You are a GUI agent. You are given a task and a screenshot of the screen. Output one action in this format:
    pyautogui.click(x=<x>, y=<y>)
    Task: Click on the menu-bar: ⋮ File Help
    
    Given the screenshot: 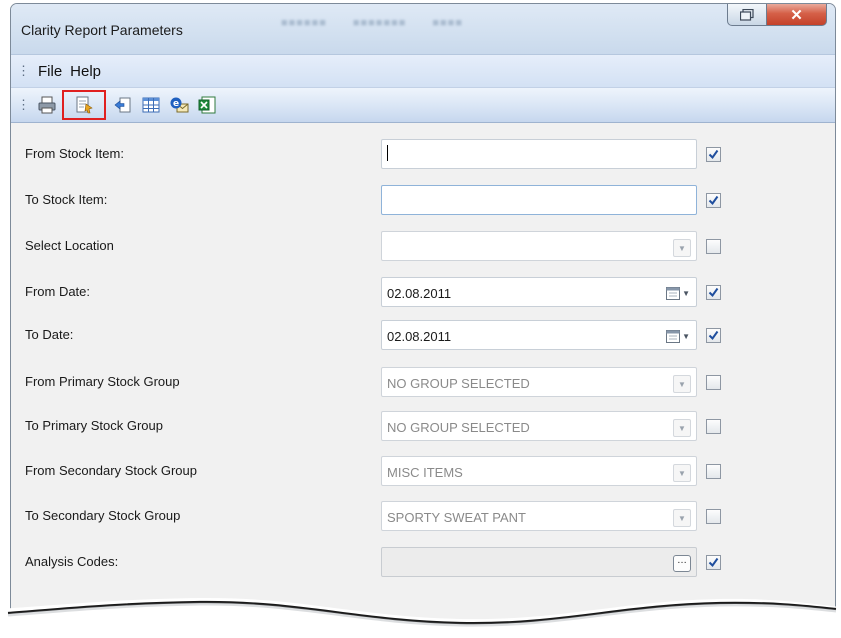 What is the action you would take?
    pyautogui.click(x=423, y=70)
    